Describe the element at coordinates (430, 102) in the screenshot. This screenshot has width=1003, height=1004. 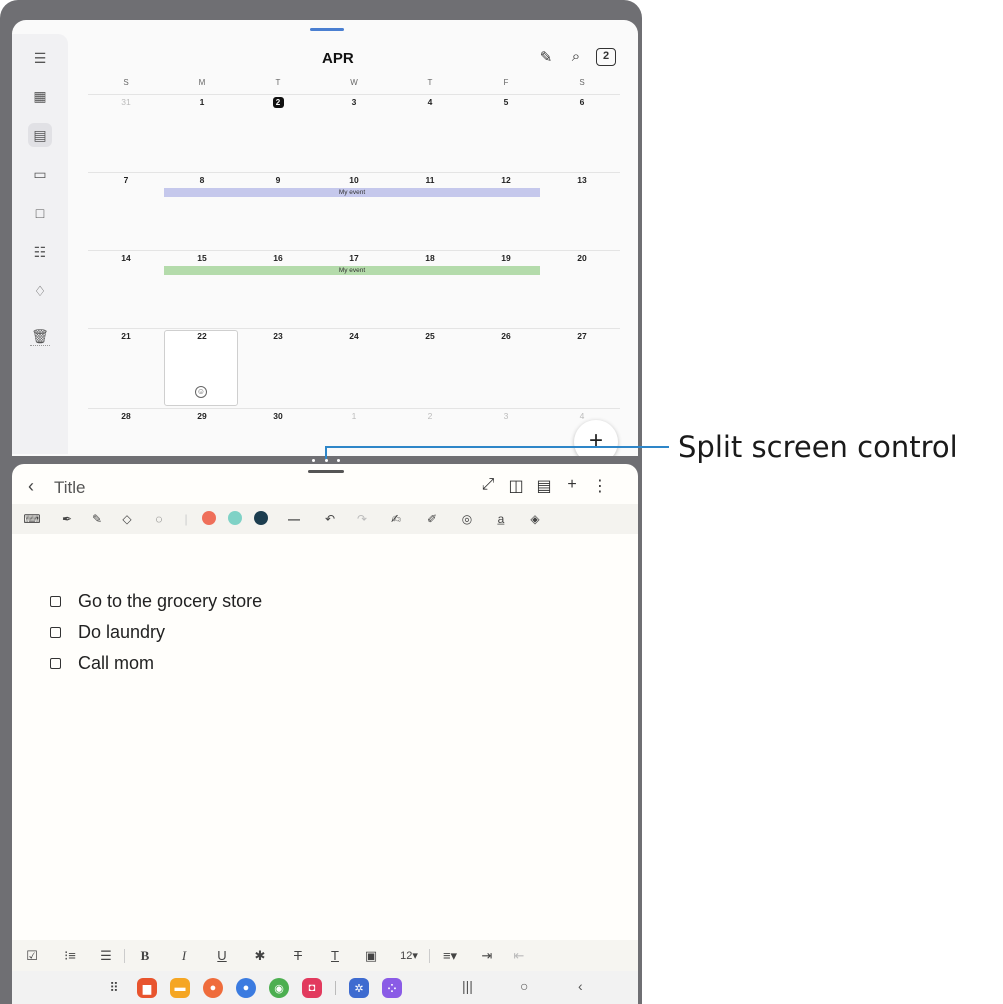
I see `day-cell: 4` at that location.